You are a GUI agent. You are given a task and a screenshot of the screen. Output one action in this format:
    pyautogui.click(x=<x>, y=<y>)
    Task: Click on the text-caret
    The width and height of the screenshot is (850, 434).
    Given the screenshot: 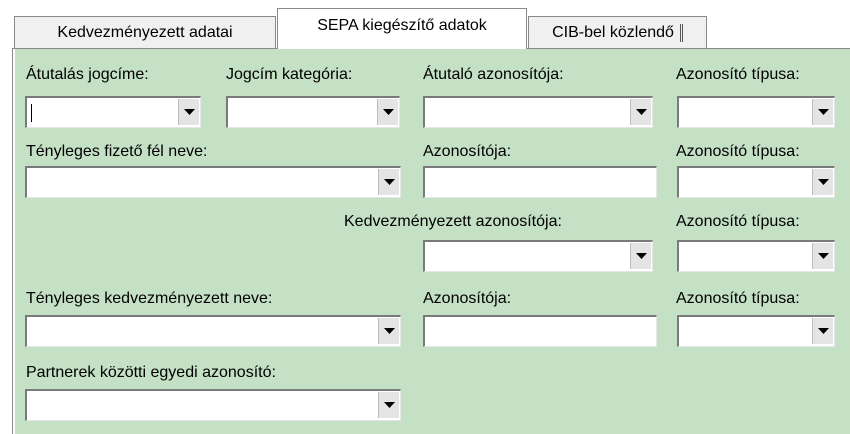 What is the action you would take?
    pyautogui.click(x=31, y=113)
    